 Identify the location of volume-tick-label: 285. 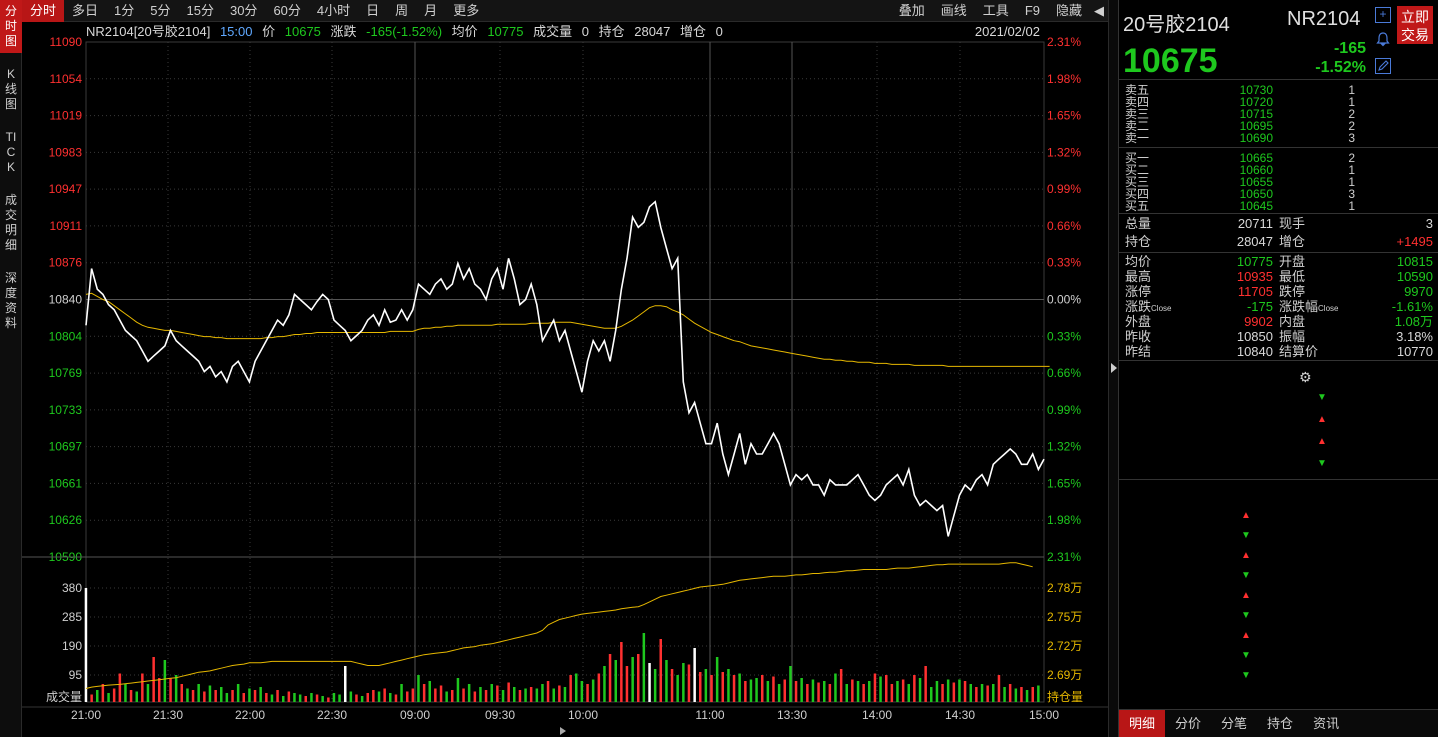
(72, 617).